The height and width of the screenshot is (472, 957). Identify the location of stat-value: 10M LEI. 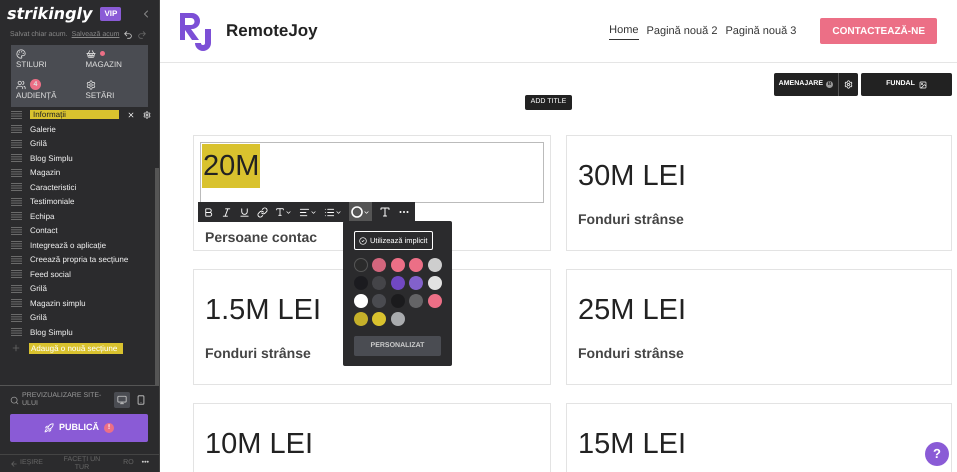
(259, 444).